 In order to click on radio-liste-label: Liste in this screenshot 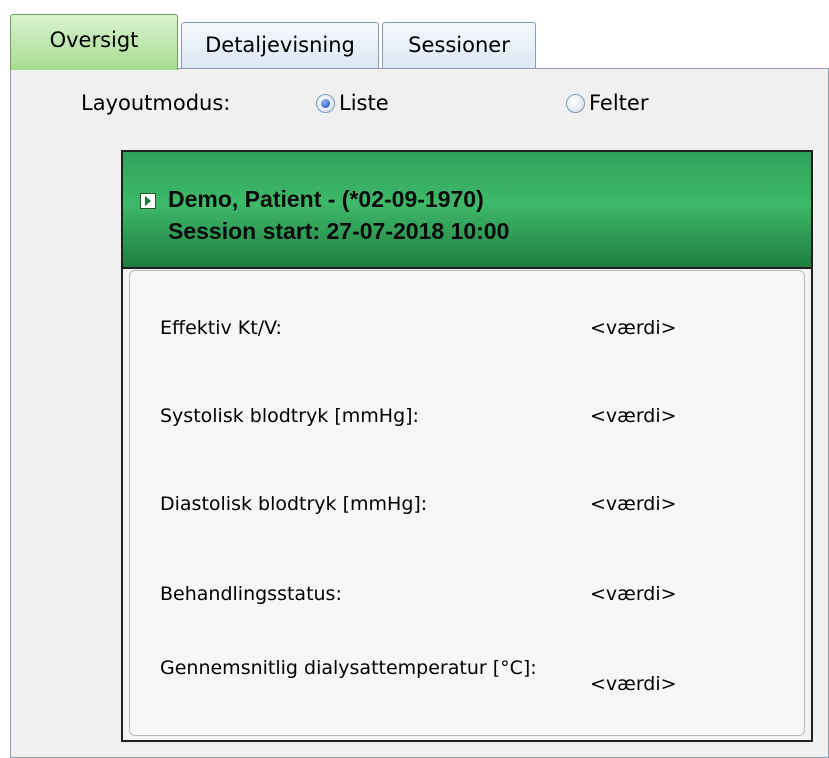, I will do `click(364, 103)`.